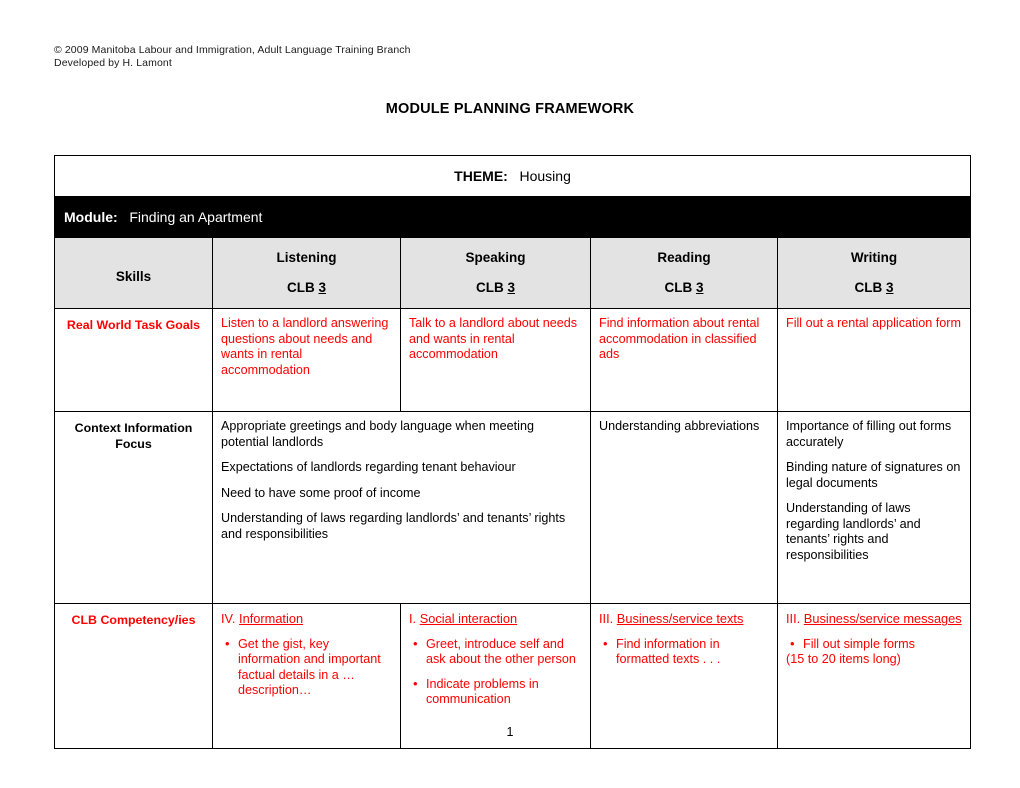 The image size is (1020, 788). I want to click on column-header-speaking: Speaking CLB 3, so click(495, 273).